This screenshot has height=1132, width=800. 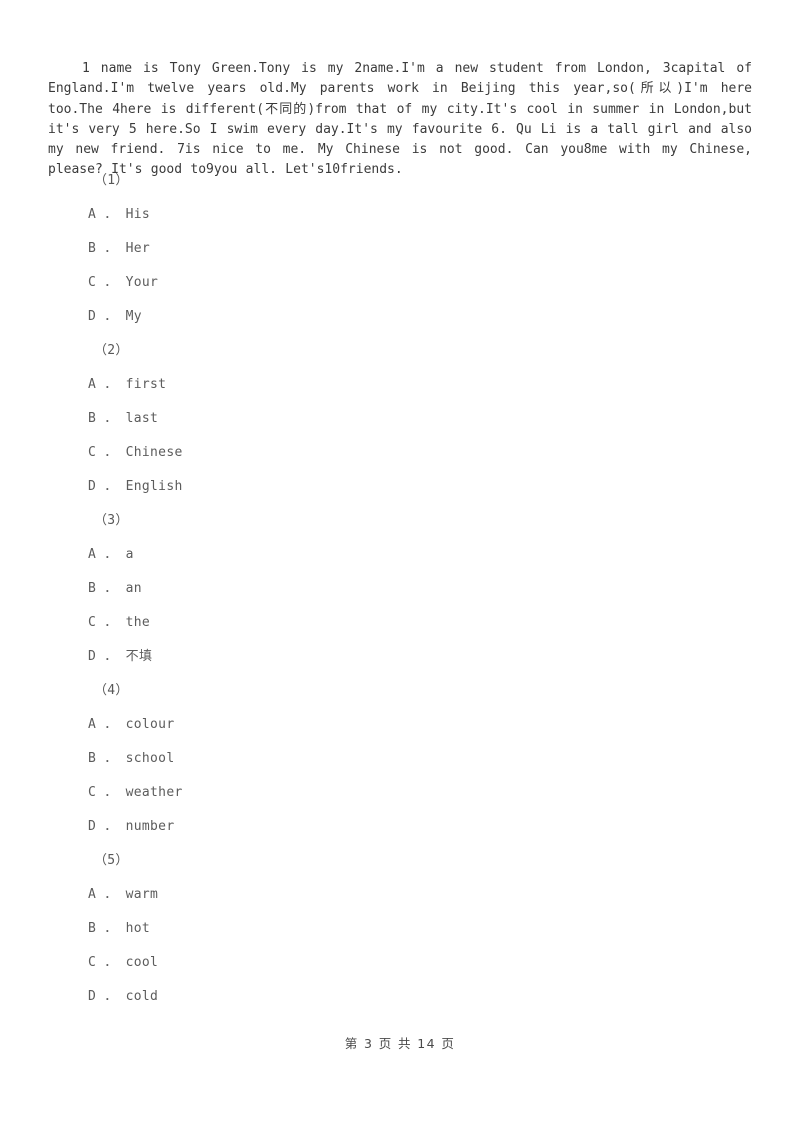 I want to click on question-option: D ． English, so click(x=400, y=487).